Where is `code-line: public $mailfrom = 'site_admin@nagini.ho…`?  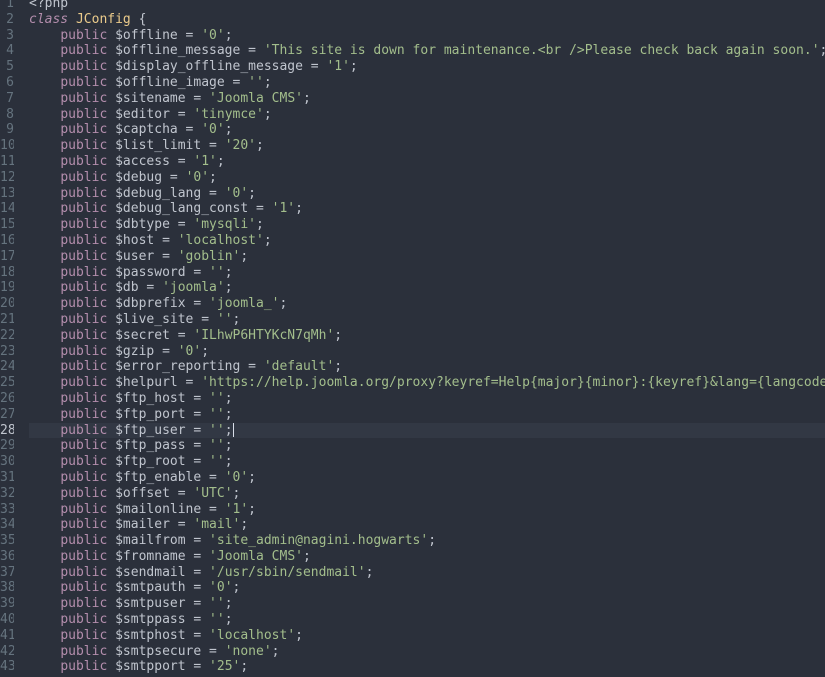
code-line: public $mailfrom = 'site_admin@nagini.ho… is located at coordinates (427, 541).